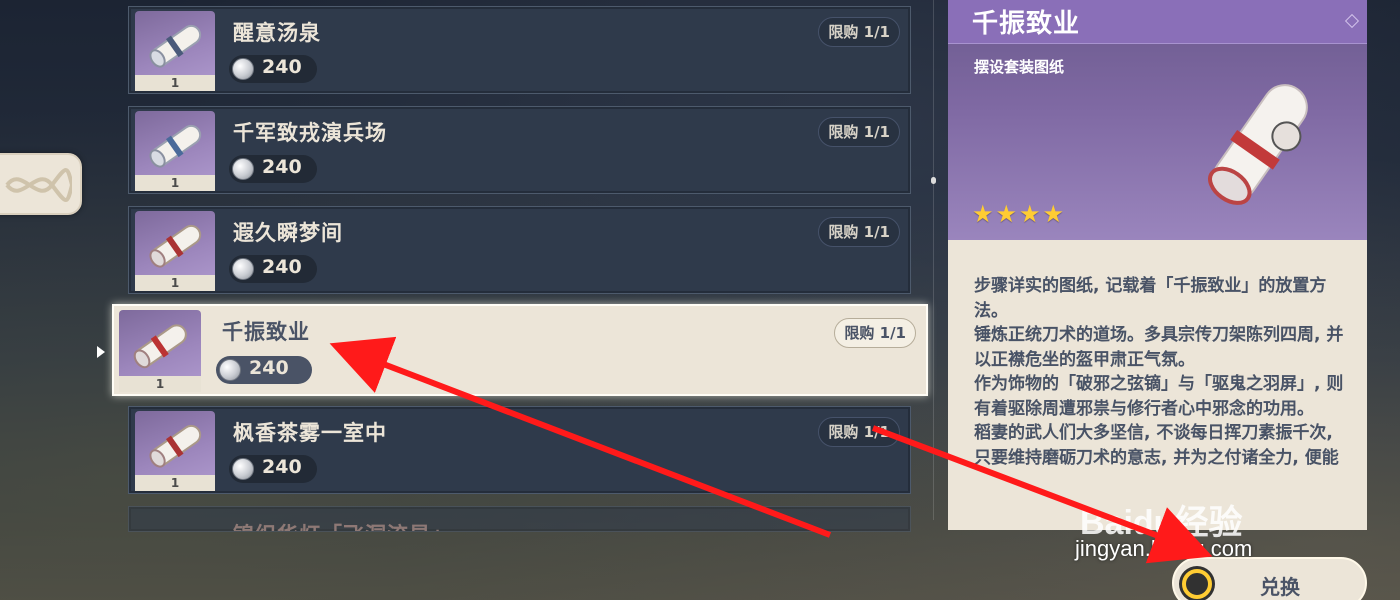 This screenshot has height=600, width=1400. I want to click on exchange-button: 兑换, so click(1269, 578).